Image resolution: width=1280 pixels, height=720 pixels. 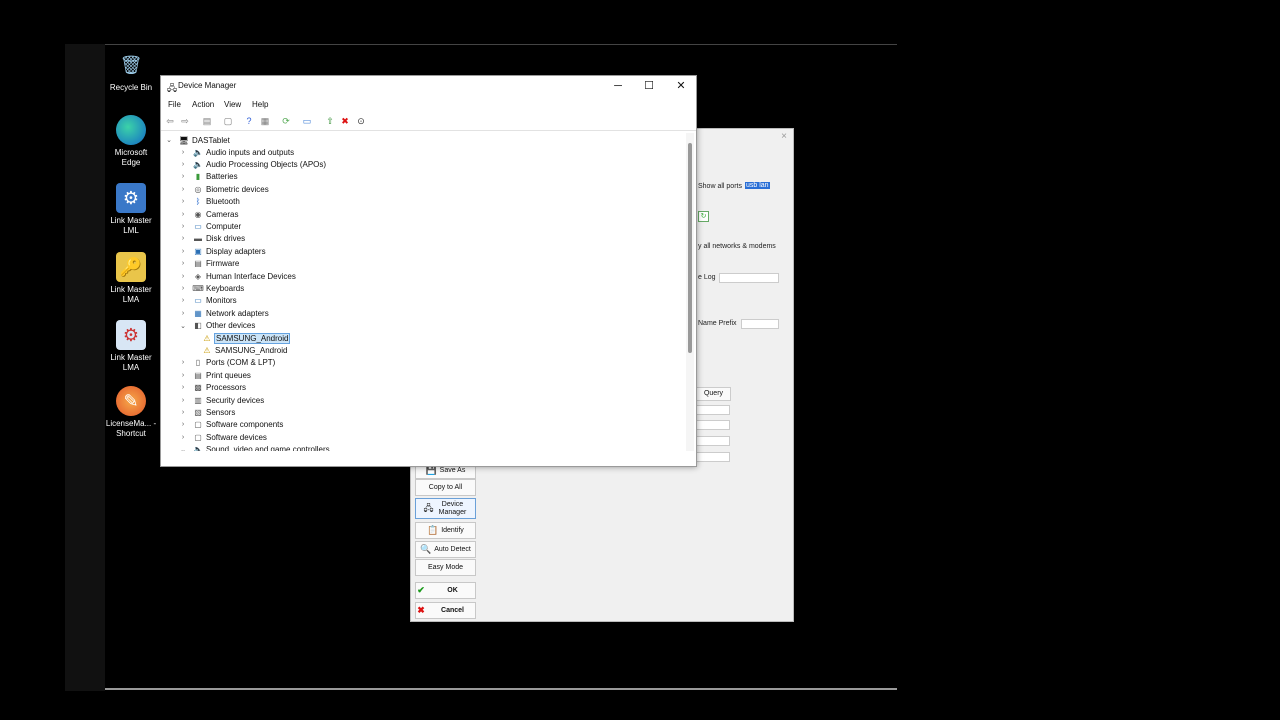 I want to click on desktop-icon-link-master-lma-folder: 🔑 Link Master LMA, so click(x=131, y=278).